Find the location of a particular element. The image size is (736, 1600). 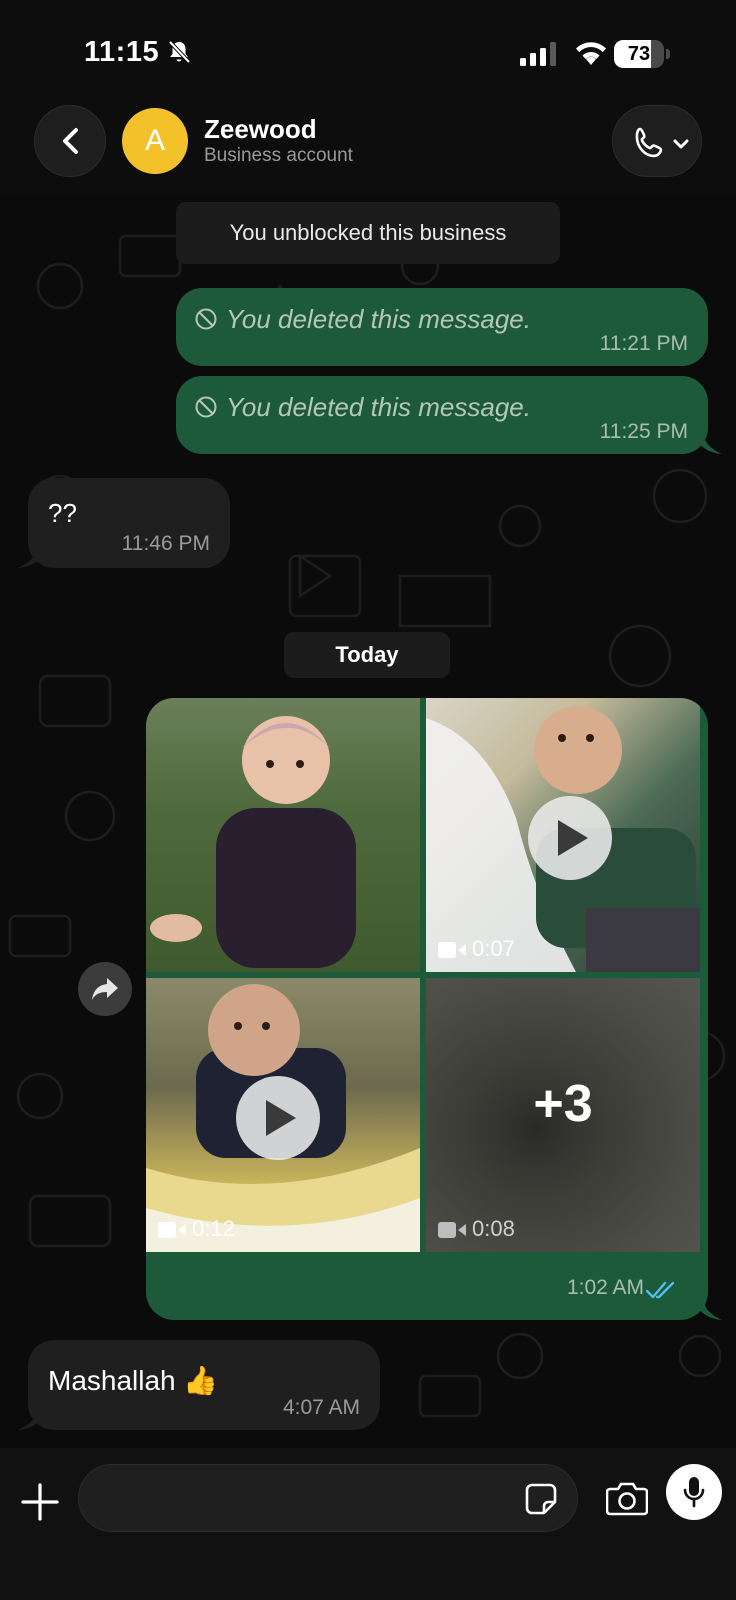

more-media-count: +3 is located at coordinates (563, 1104).